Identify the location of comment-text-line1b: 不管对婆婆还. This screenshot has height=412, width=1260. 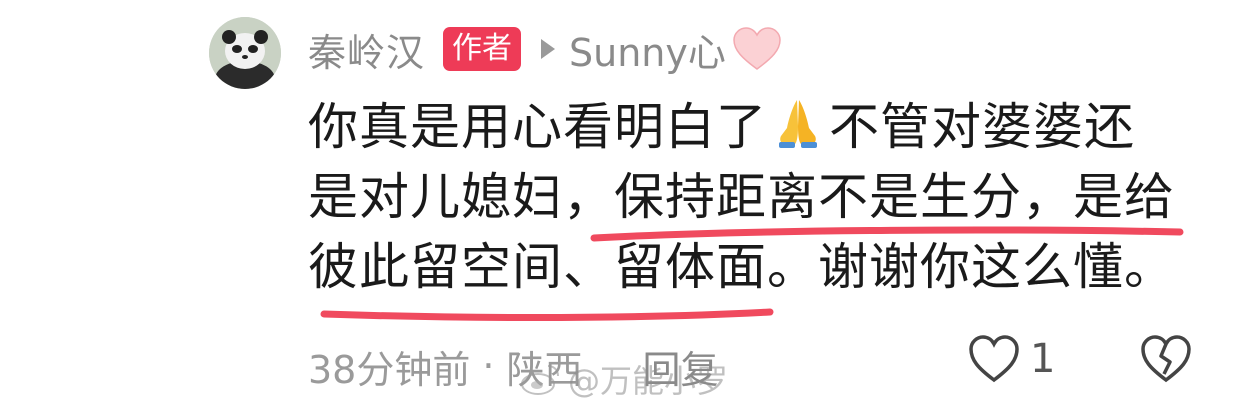
(982, 127).